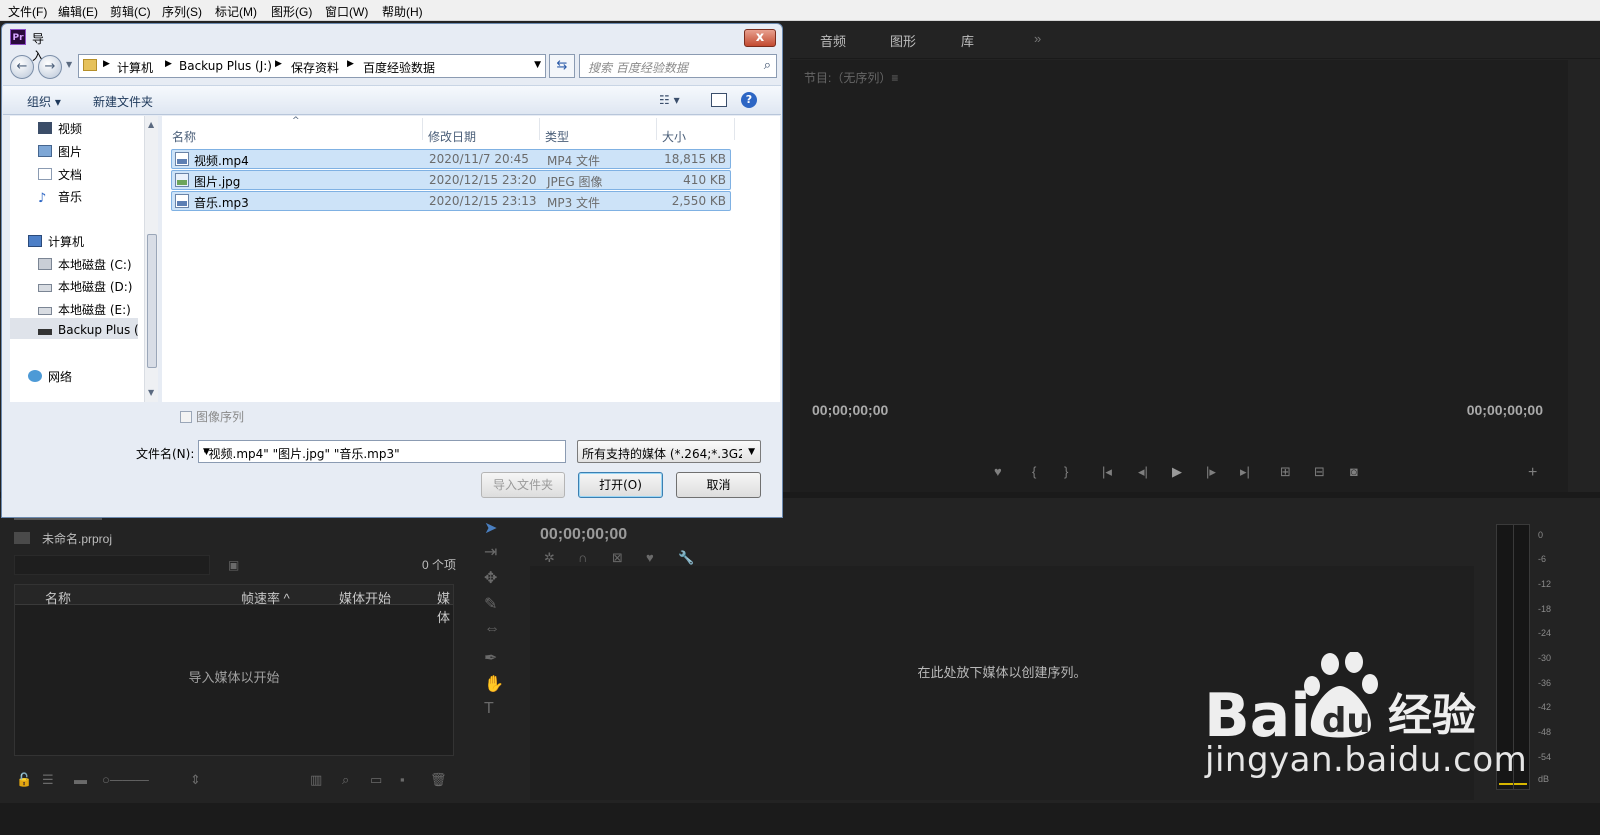 The height and width of the screenshot is (835, 1600). What do you see at coordinates (718, 485) in the screenshot?
I see `cancel-button: 取消` at bounding box center [718, 485].